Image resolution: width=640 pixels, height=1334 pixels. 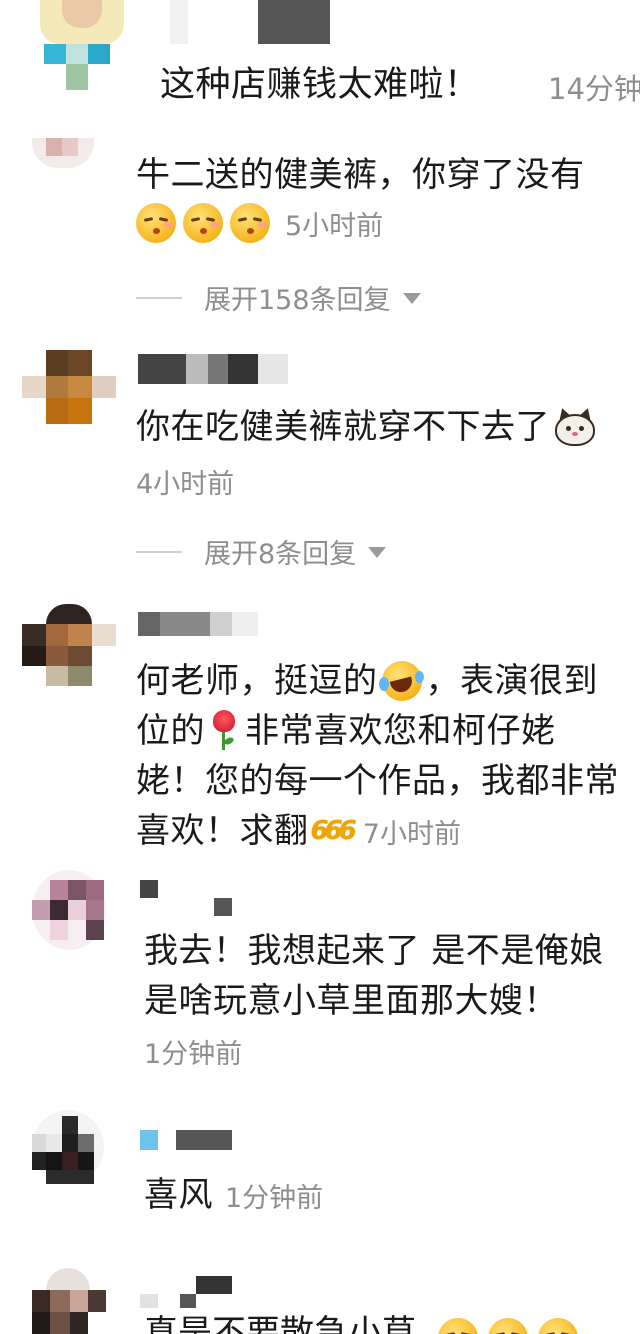 I want to click on emoji-row: 5小时前, so click(x=259, y=223).